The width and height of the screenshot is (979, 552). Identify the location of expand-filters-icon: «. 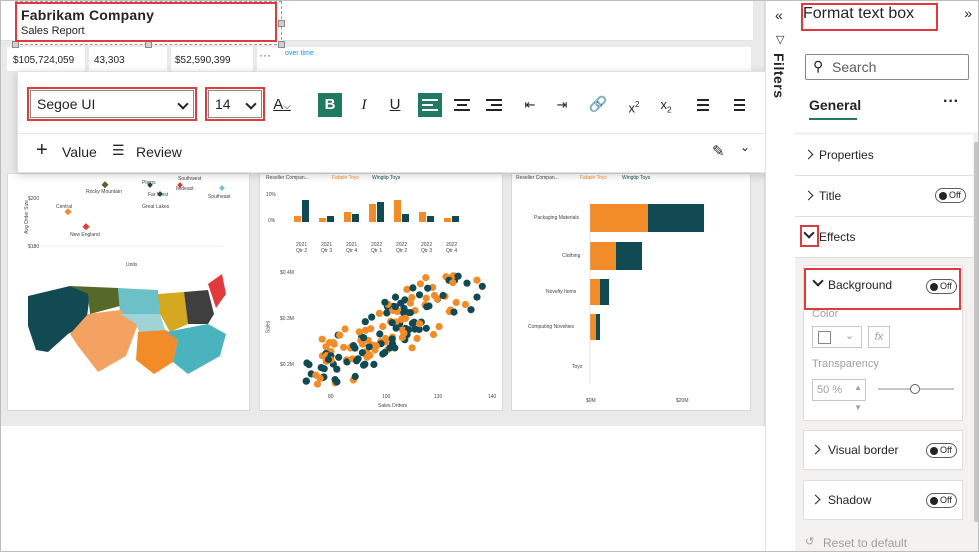
(779, 15).